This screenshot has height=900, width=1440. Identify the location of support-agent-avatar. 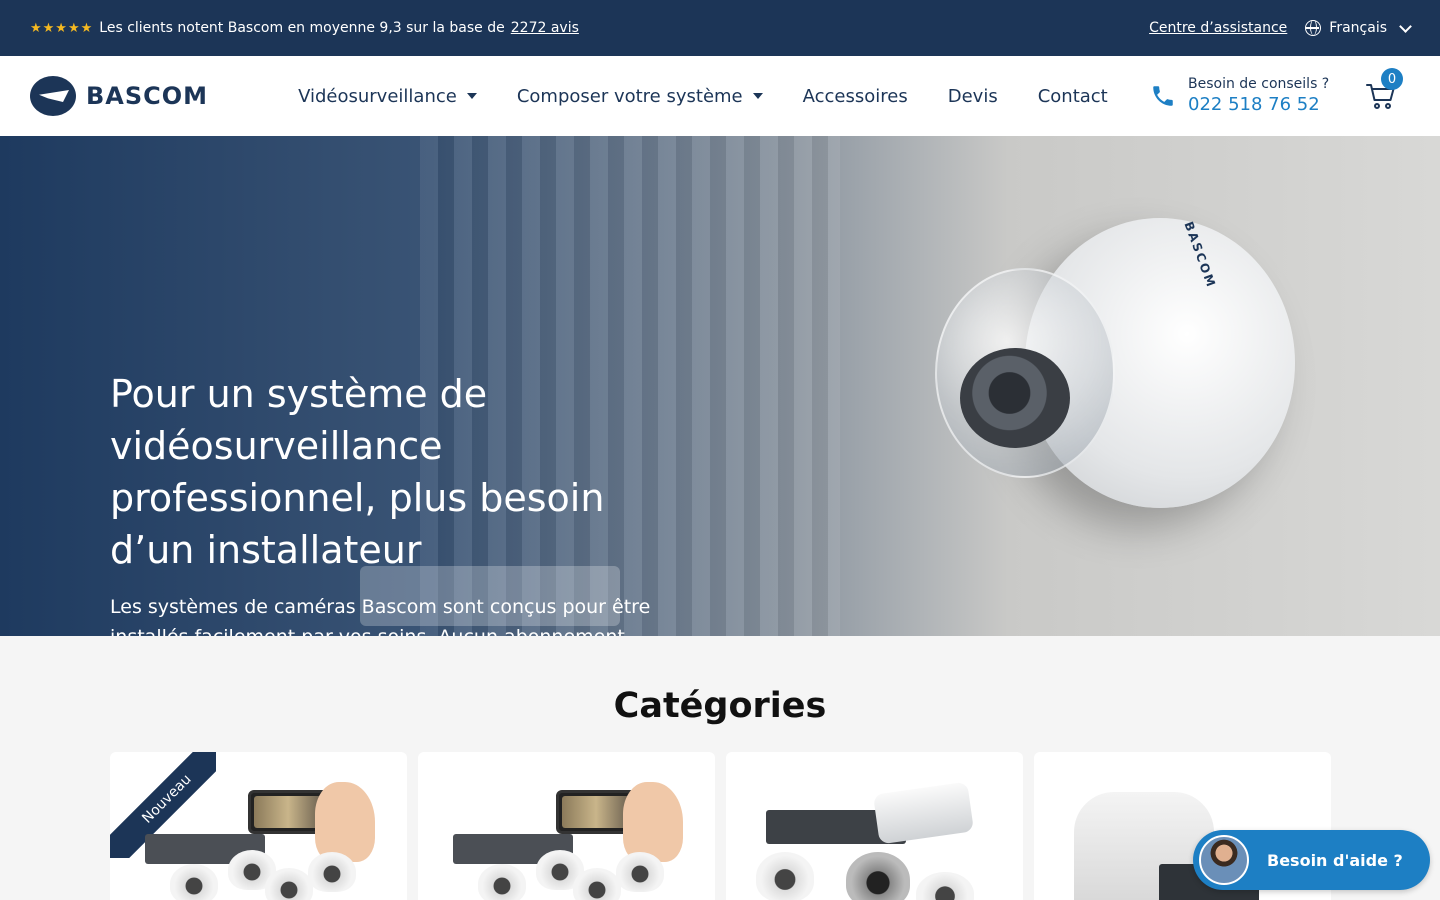
(1224, 860).